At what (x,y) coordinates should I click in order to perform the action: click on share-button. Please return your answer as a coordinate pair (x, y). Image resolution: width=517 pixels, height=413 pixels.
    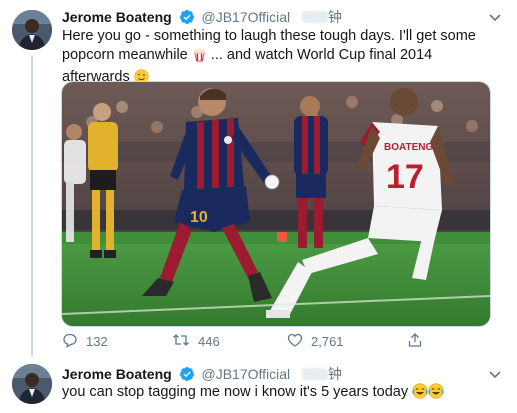
    Looking at the image, I should click on (419, 341).